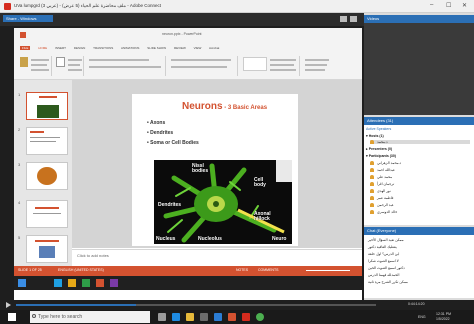 The height and width of the screenshot is (324, 474). What do you see at coordinates (190, 317) in the screenshot?
I see `file-explorer-icon` at bounding box center [190, 317].